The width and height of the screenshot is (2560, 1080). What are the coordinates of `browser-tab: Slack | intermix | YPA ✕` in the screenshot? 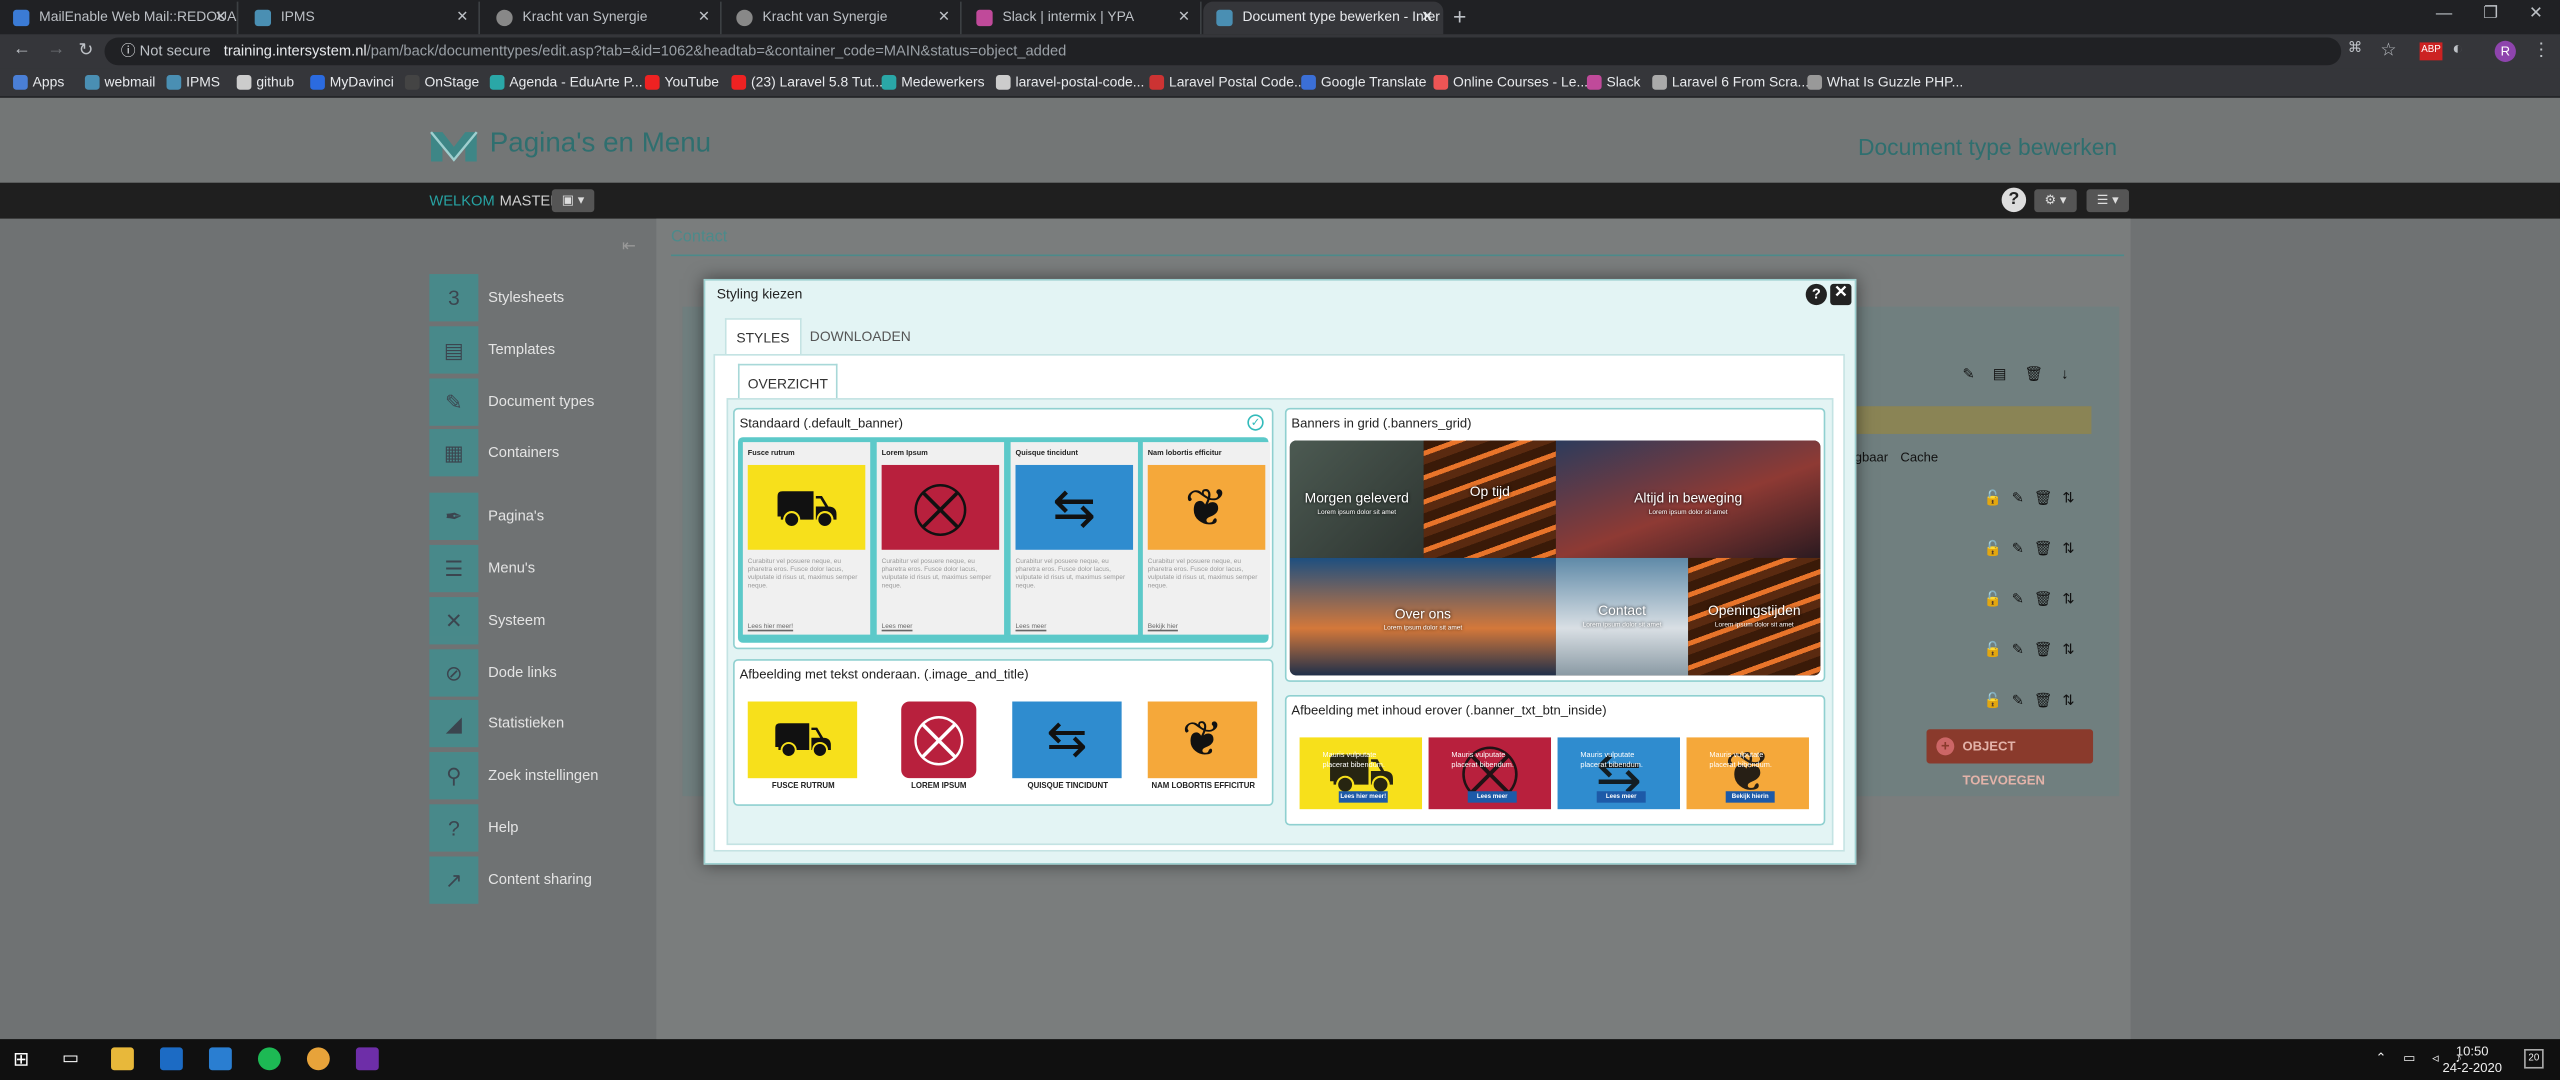 It's located at (1082, 18).